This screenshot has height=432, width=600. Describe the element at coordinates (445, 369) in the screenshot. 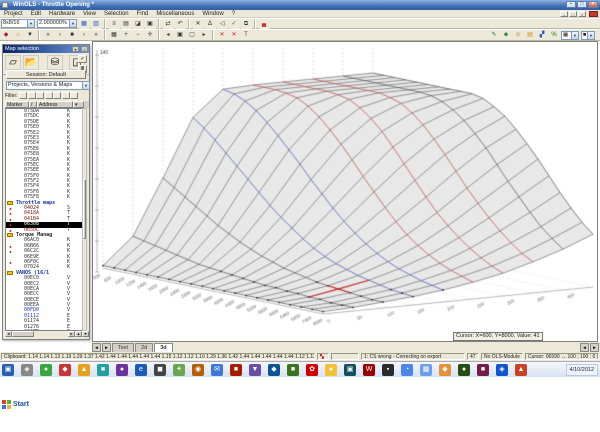

I see `taskbar-app-icon-24: ◆` at that location.